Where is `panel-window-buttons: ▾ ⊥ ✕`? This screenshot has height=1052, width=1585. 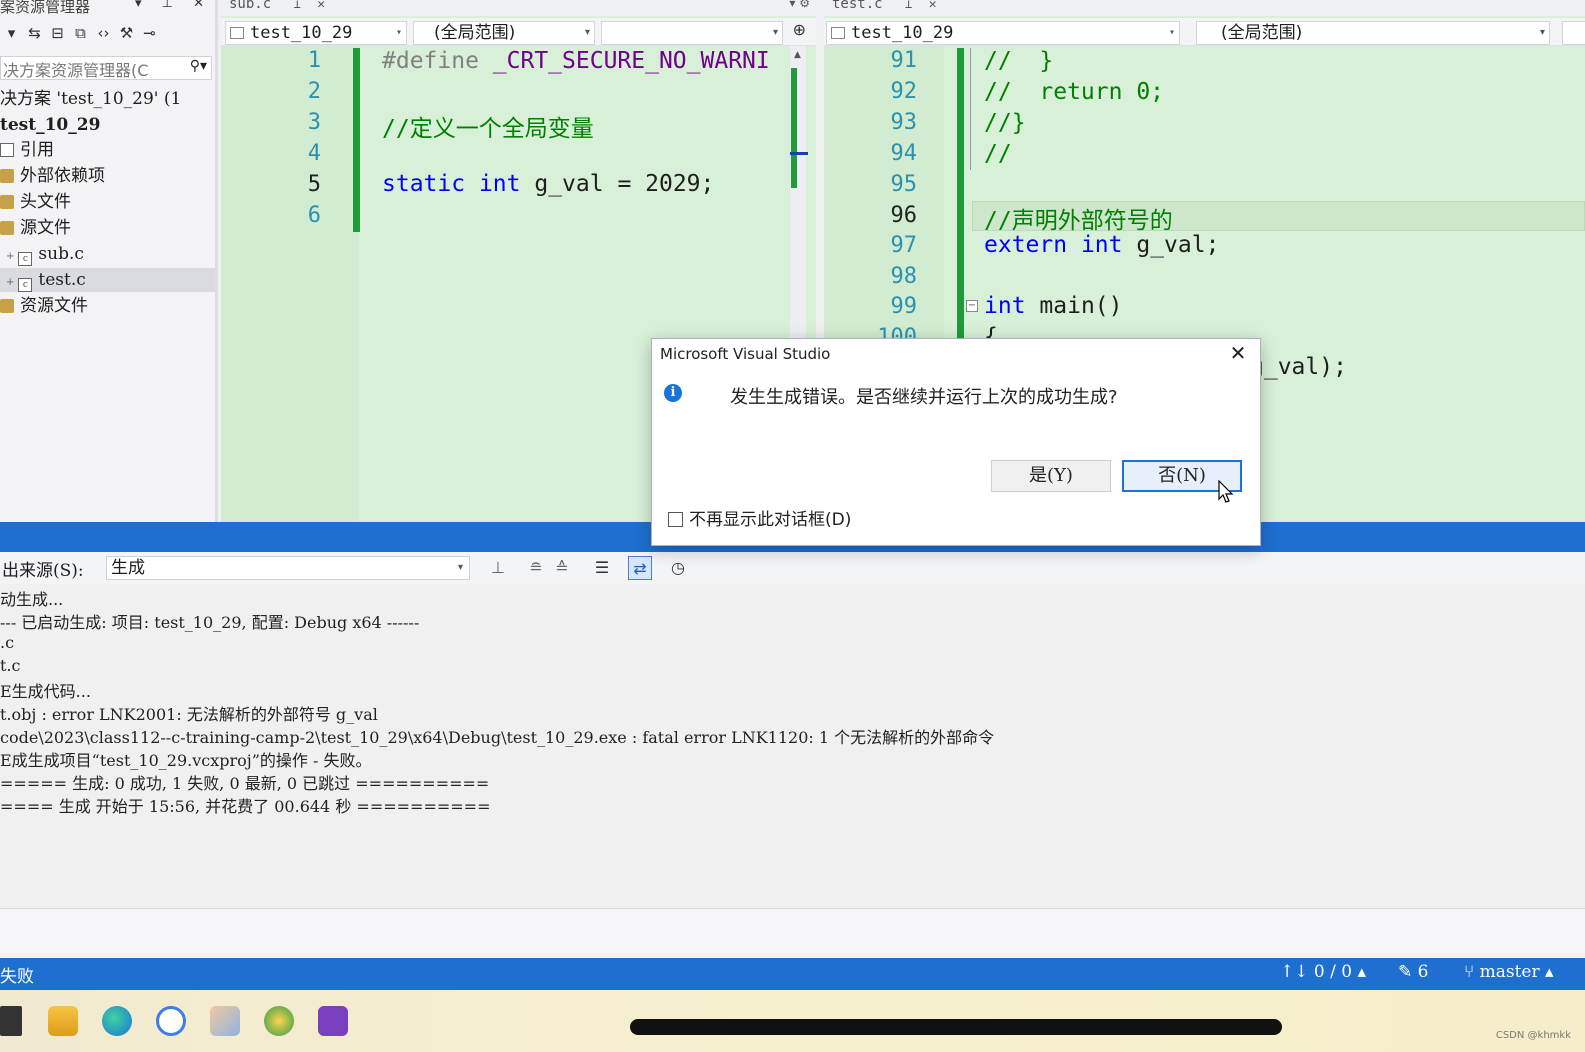 panel-window-buttons: ▾ ⊥ ✕ is located at coordinates (173, 5).